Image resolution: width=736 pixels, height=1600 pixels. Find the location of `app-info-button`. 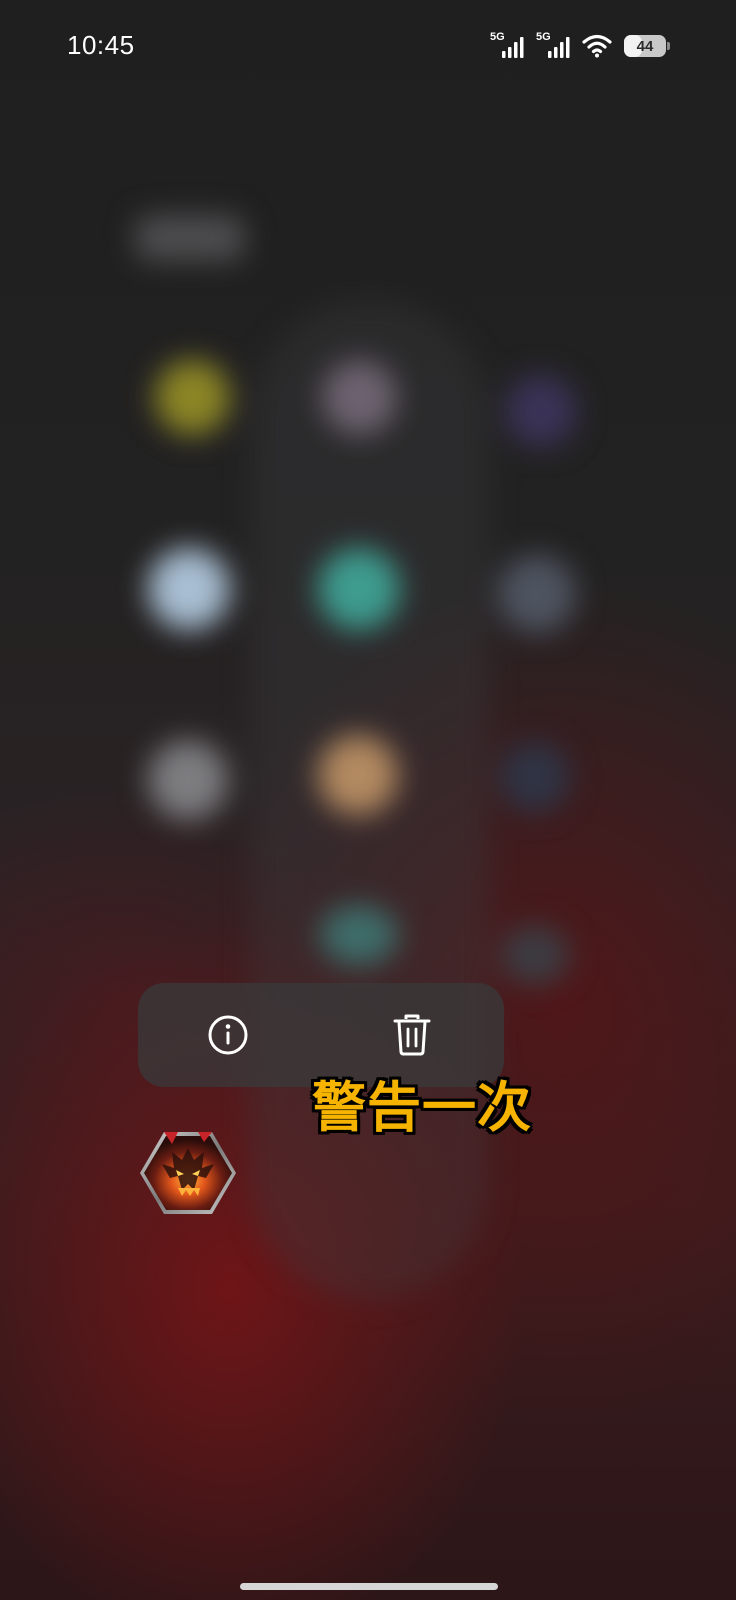

app-info-button is located at coordinates (228, 1035).